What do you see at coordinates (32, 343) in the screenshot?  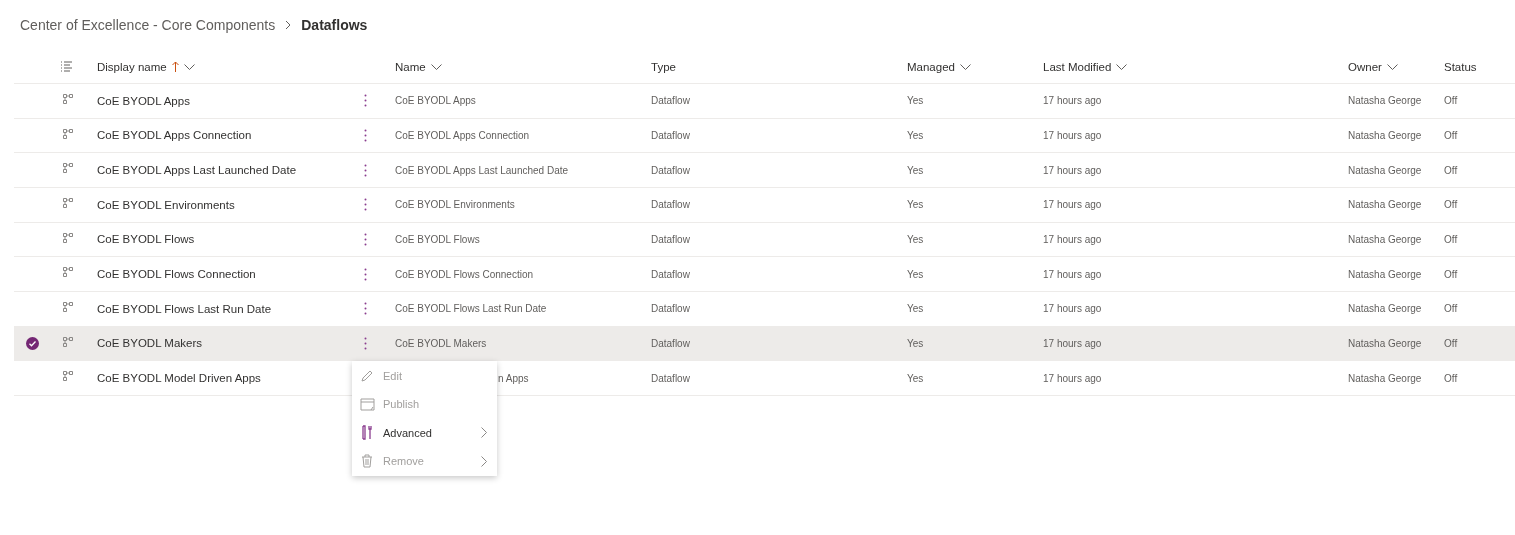 I see `check-circle-icon` at bounding box center [32, 343].